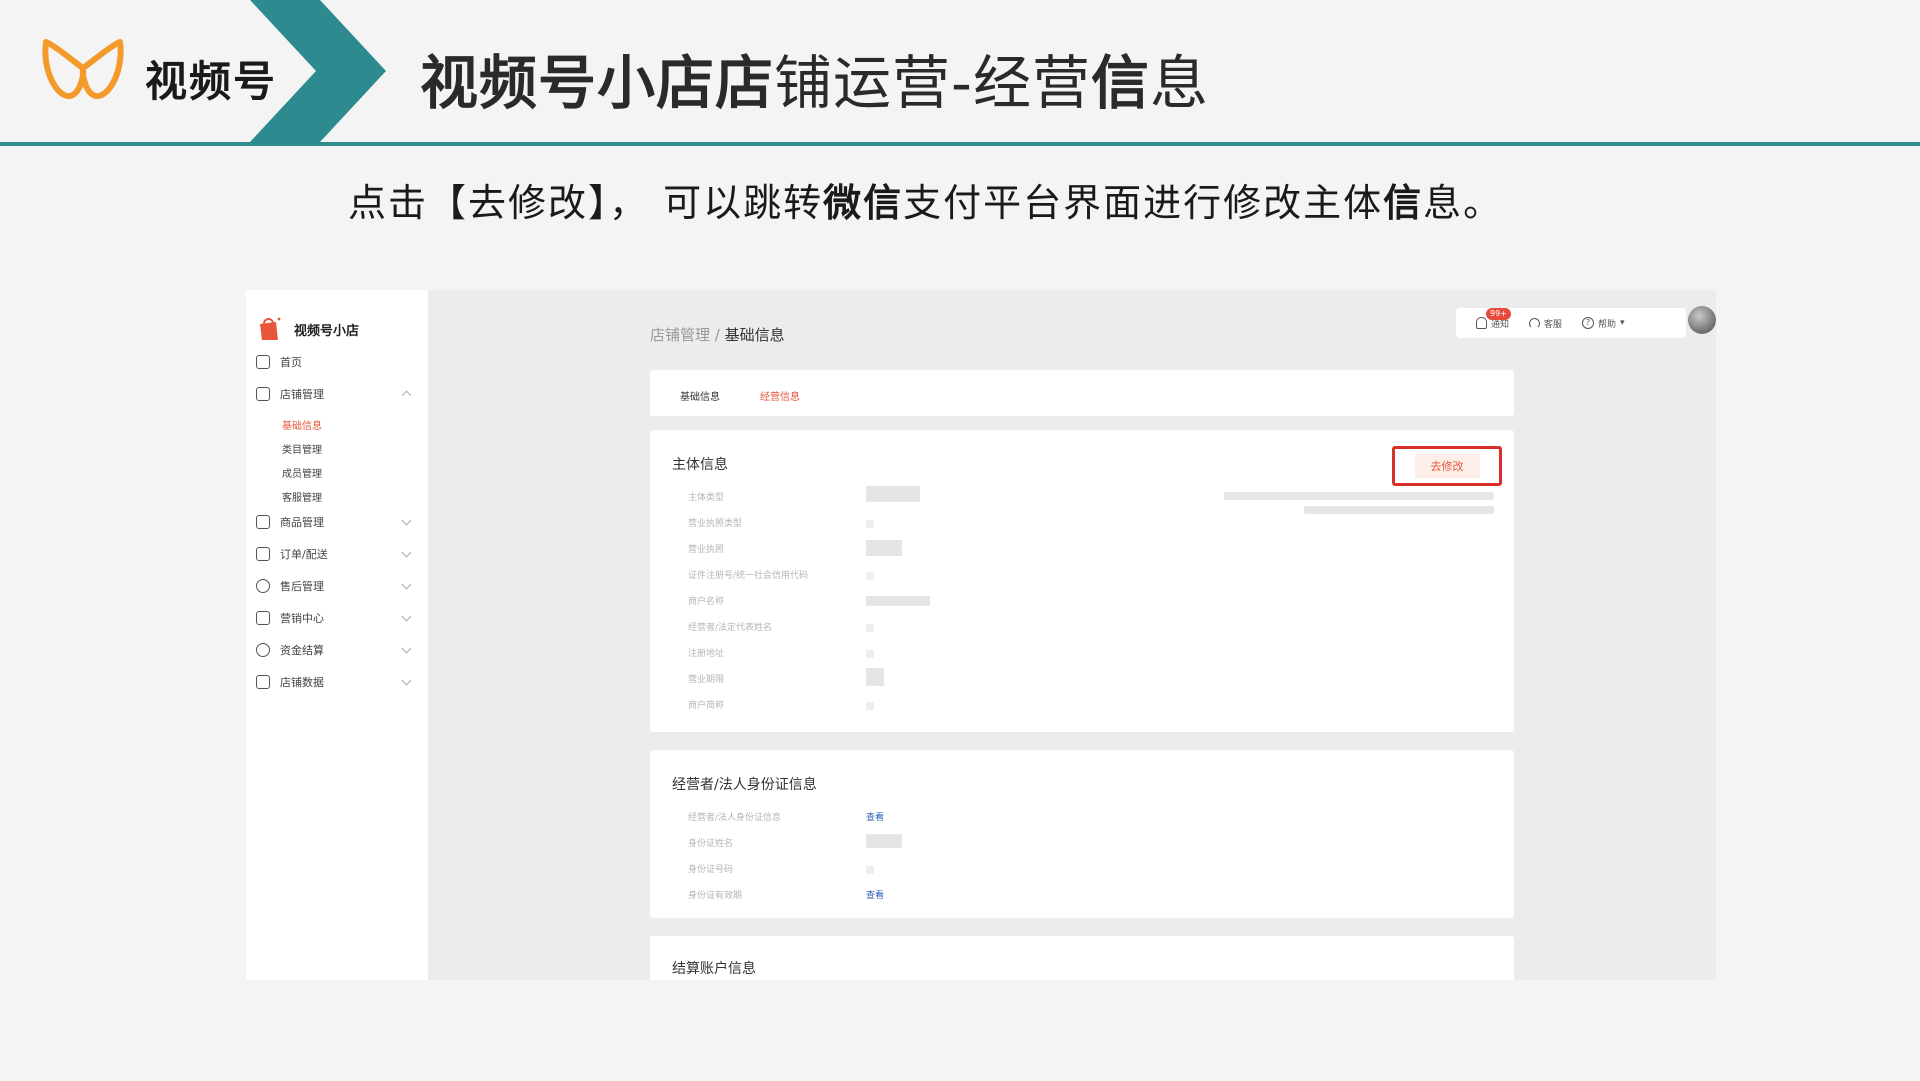  Describe the element at coordinates (1607, 324) in the screenshot. I see `help-label: 帮助` at that location.